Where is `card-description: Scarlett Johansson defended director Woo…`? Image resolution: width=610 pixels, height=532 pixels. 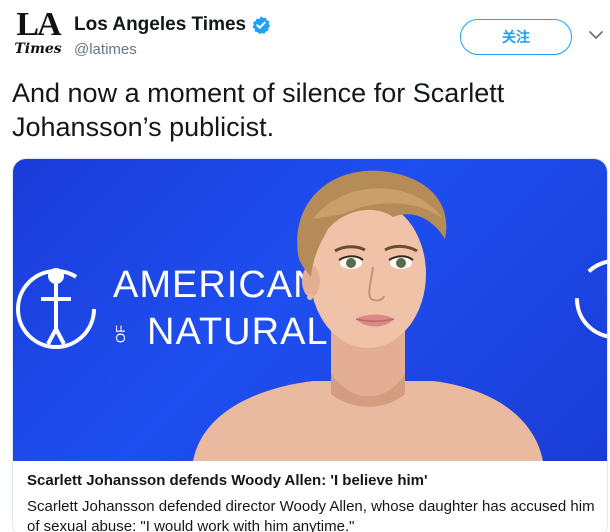
card-description: Scarlett Johansson defended director Woo… is located at coordinates (311, 515).